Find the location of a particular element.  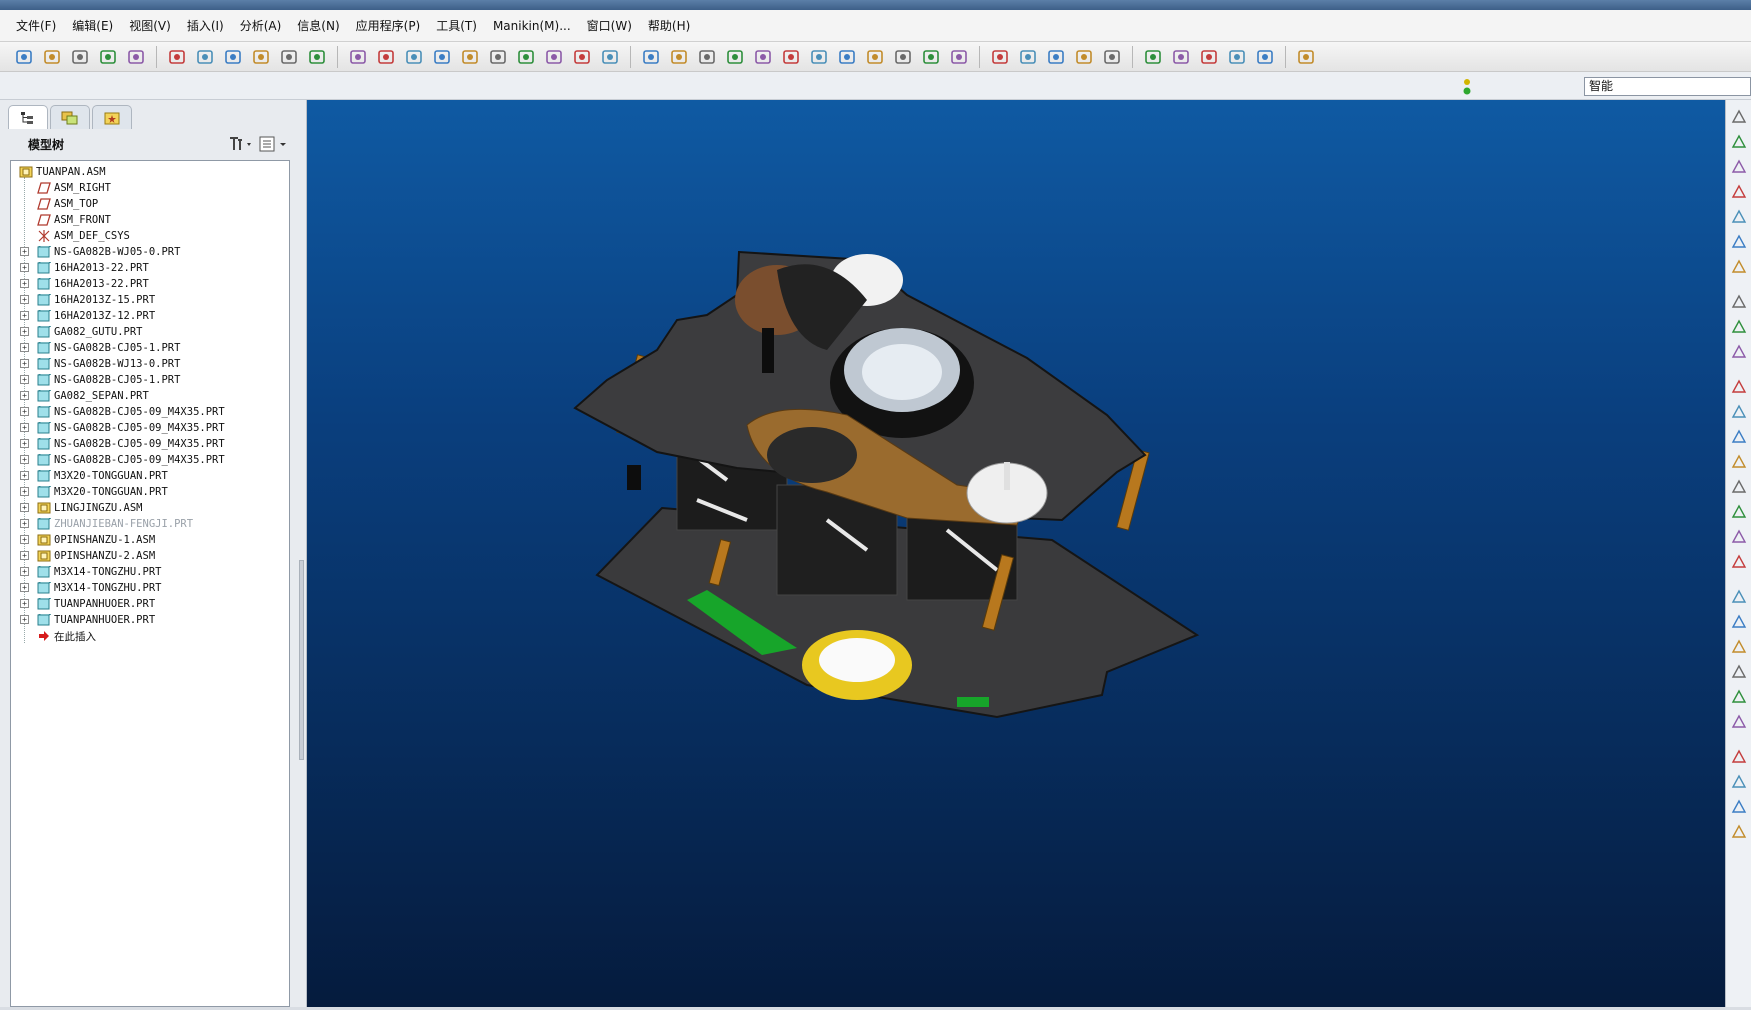

publish-button is located at coordinates (108, 57).